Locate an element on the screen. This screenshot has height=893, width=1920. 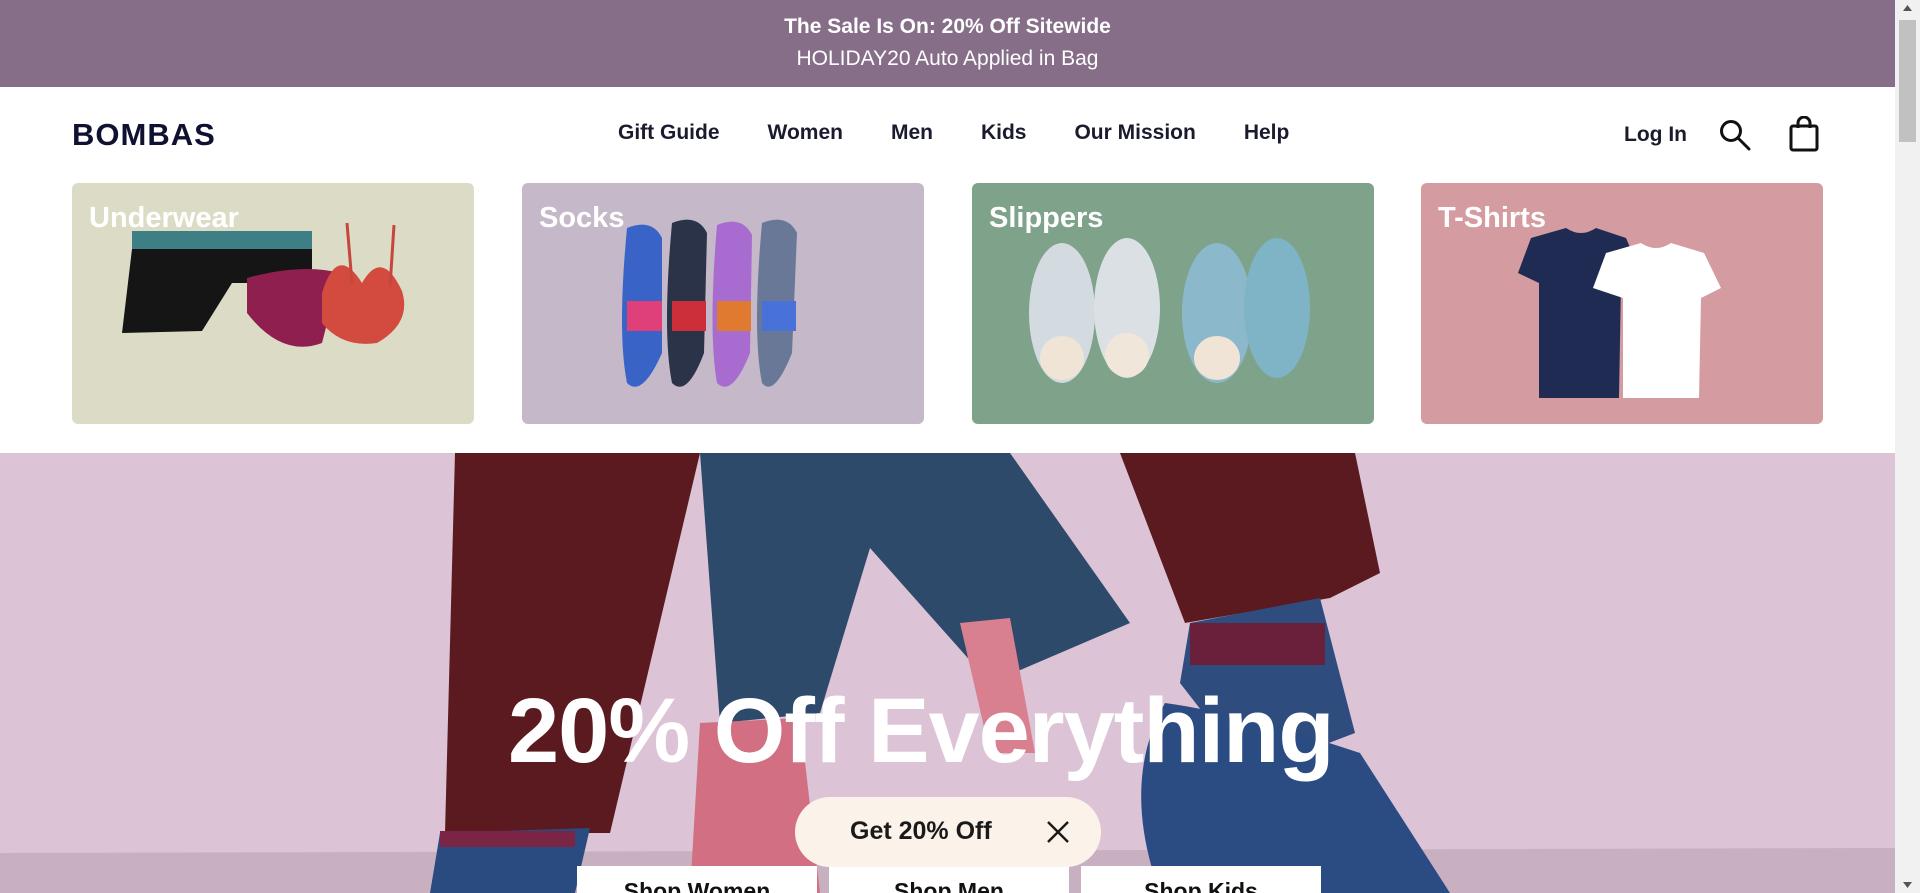
page-scrollbar is located at coordinates (1907, 446).